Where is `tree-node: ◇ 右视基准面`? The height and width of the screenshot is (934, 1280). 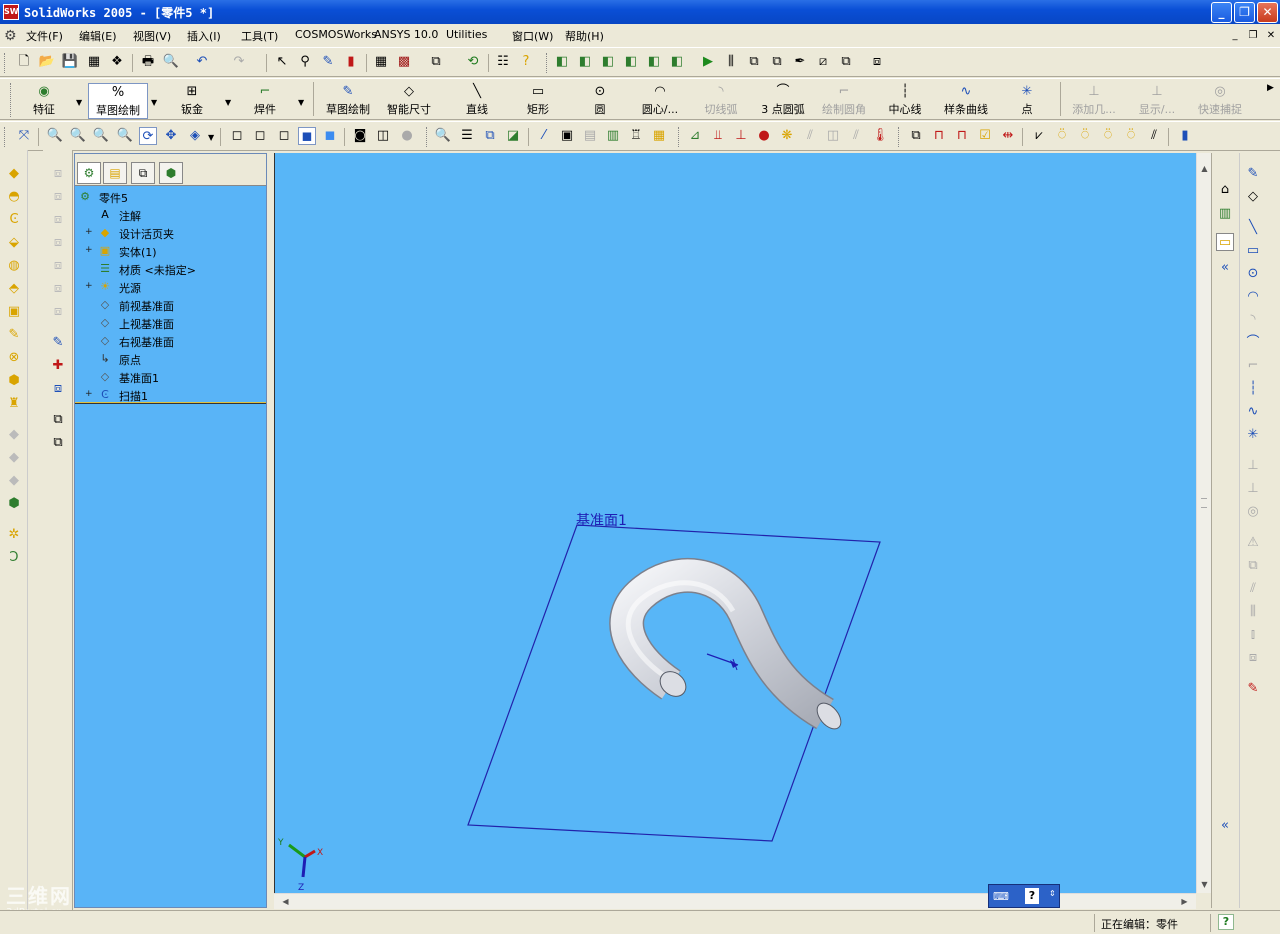 tree-node: ◇ 右视基准面 is located at coordinates (171, 341).